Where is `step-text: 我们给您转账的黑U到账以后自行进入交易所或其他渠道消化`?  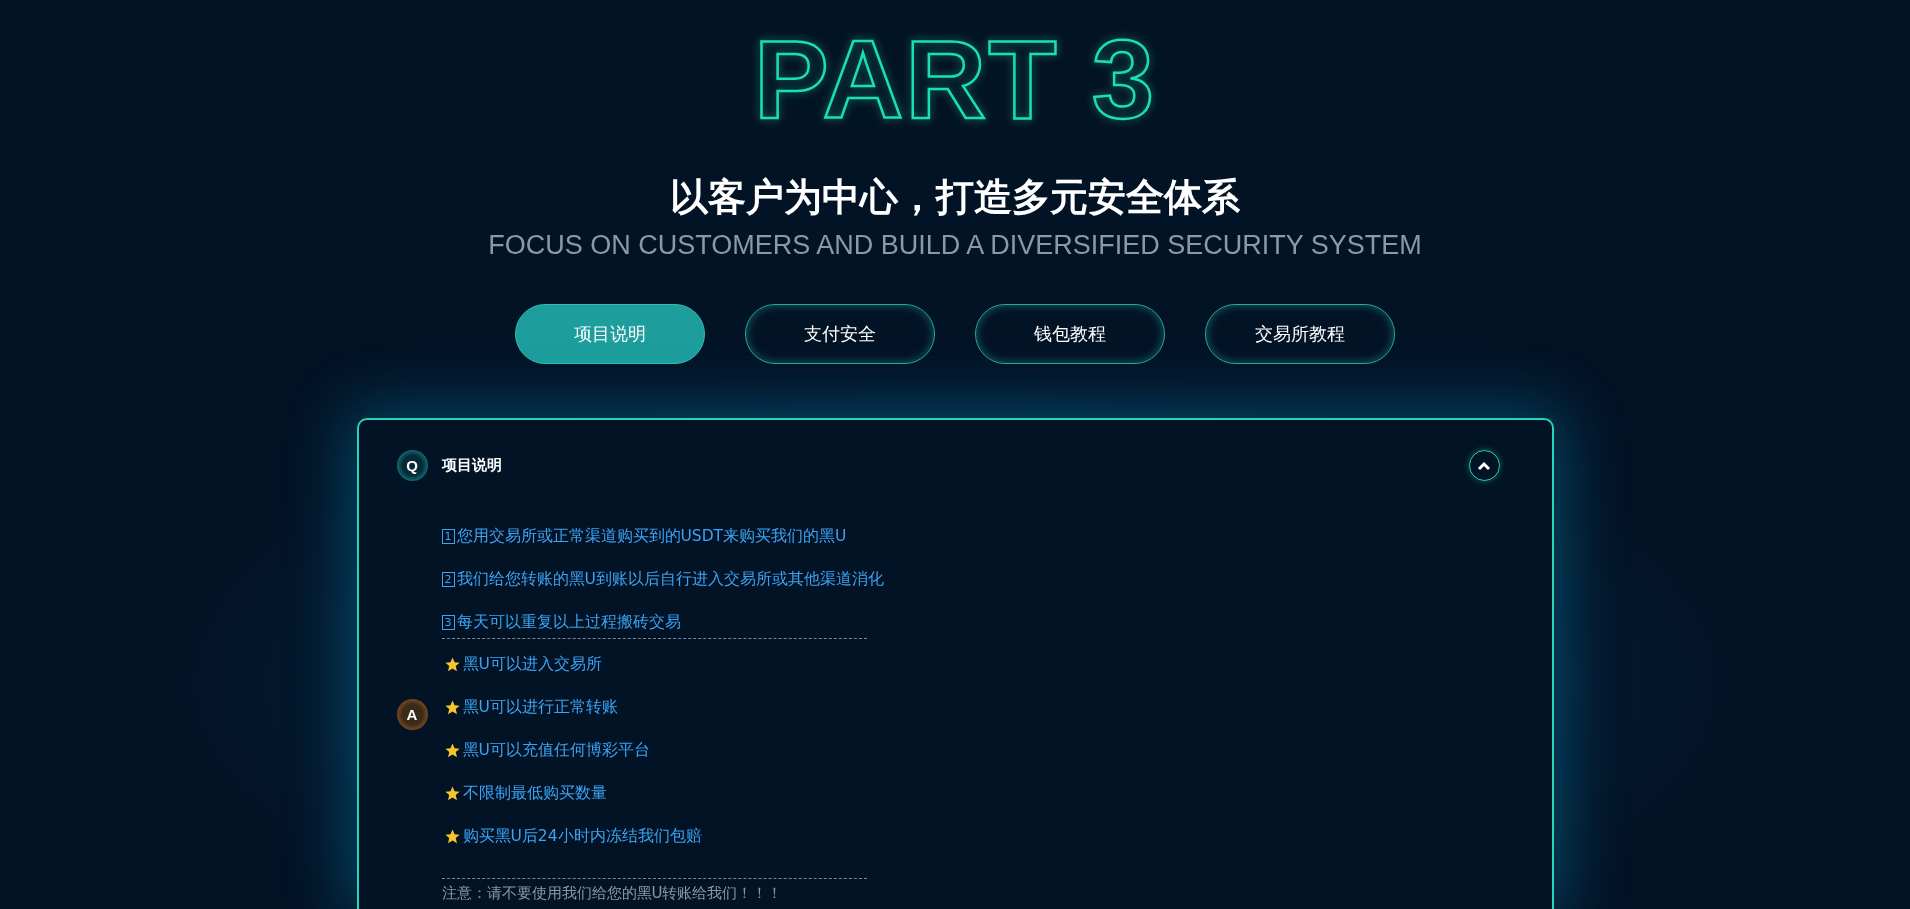 step-text: 我们给您转账的黑U到账以后自行进入交易所或其他渠道消化 is located at coordinates (670, 579).